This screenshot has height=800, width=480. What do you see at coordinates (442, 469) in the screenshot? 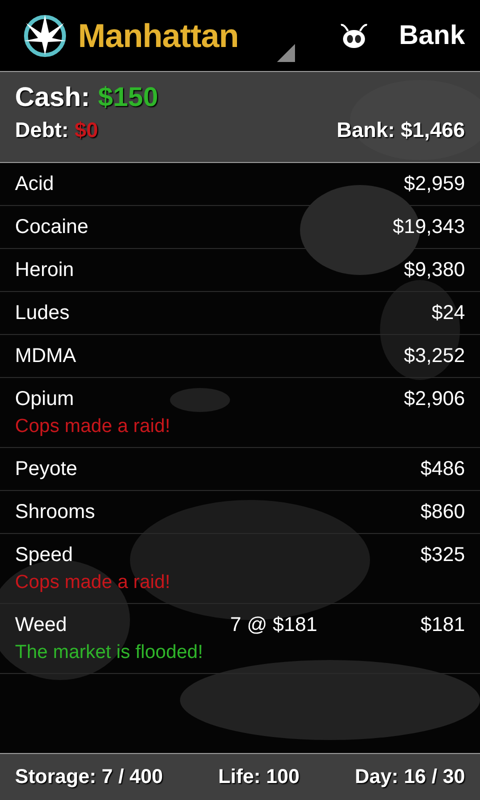
I see `drug-price: $486` at bounding box center [442, 469].